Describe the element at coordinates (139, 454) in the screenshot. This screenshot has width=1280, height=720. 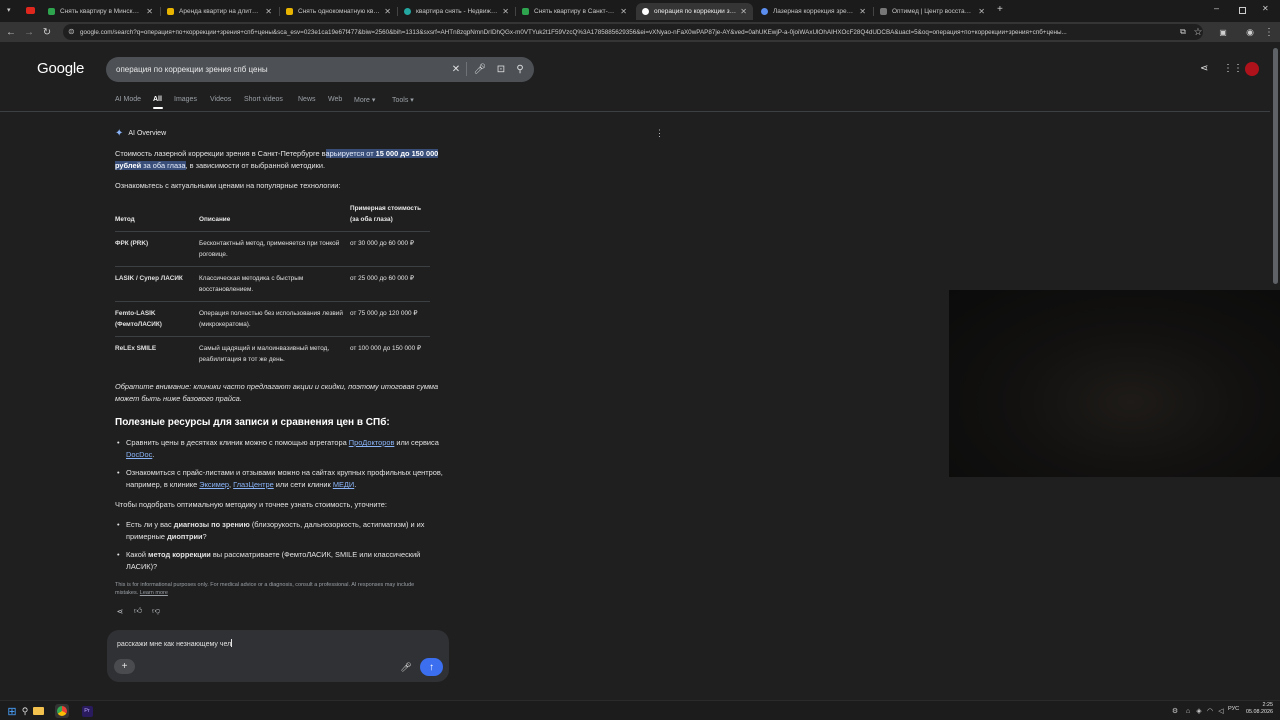
I see `docdoc-link: DocDoc` at that location.